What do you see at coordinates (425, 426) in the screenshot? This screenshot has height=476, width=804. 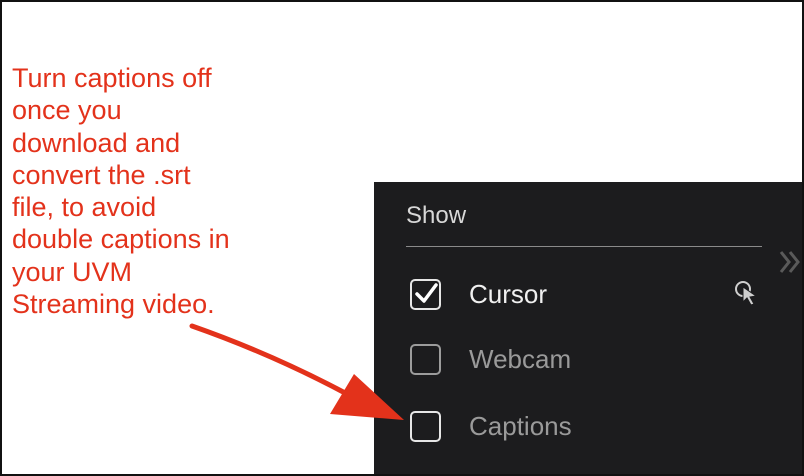 I see `captions-checkbox` at bounding box center [425, 426].